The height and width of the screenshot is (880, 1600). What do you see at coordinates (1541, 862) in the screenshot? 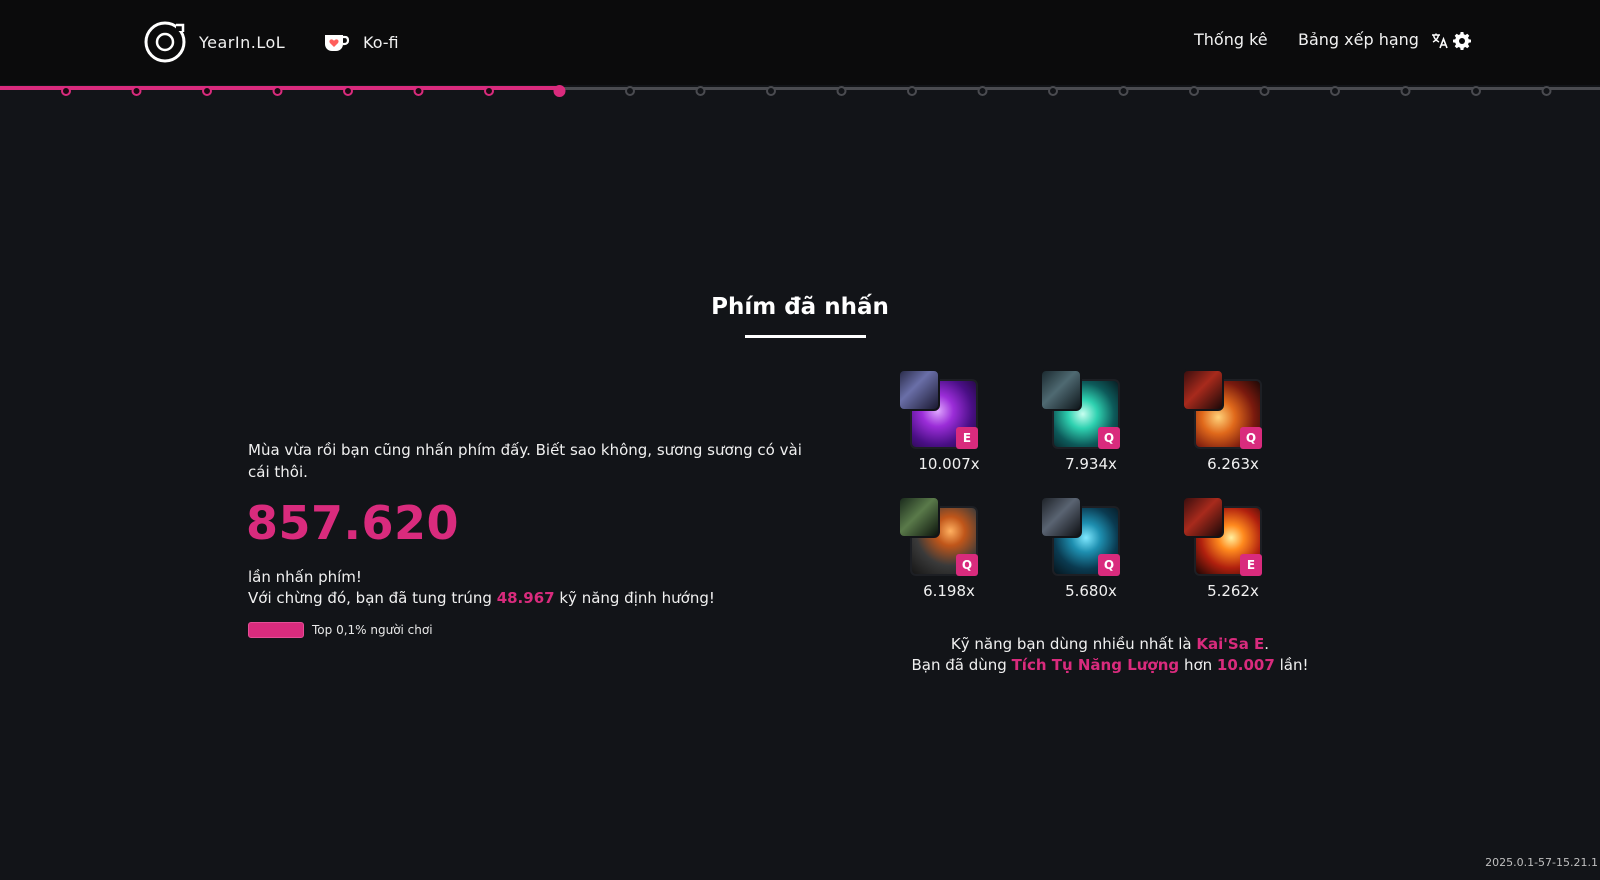
I see `version-label: 2025.0.1-57-15.21.1` at bounding box center [1541, 862].